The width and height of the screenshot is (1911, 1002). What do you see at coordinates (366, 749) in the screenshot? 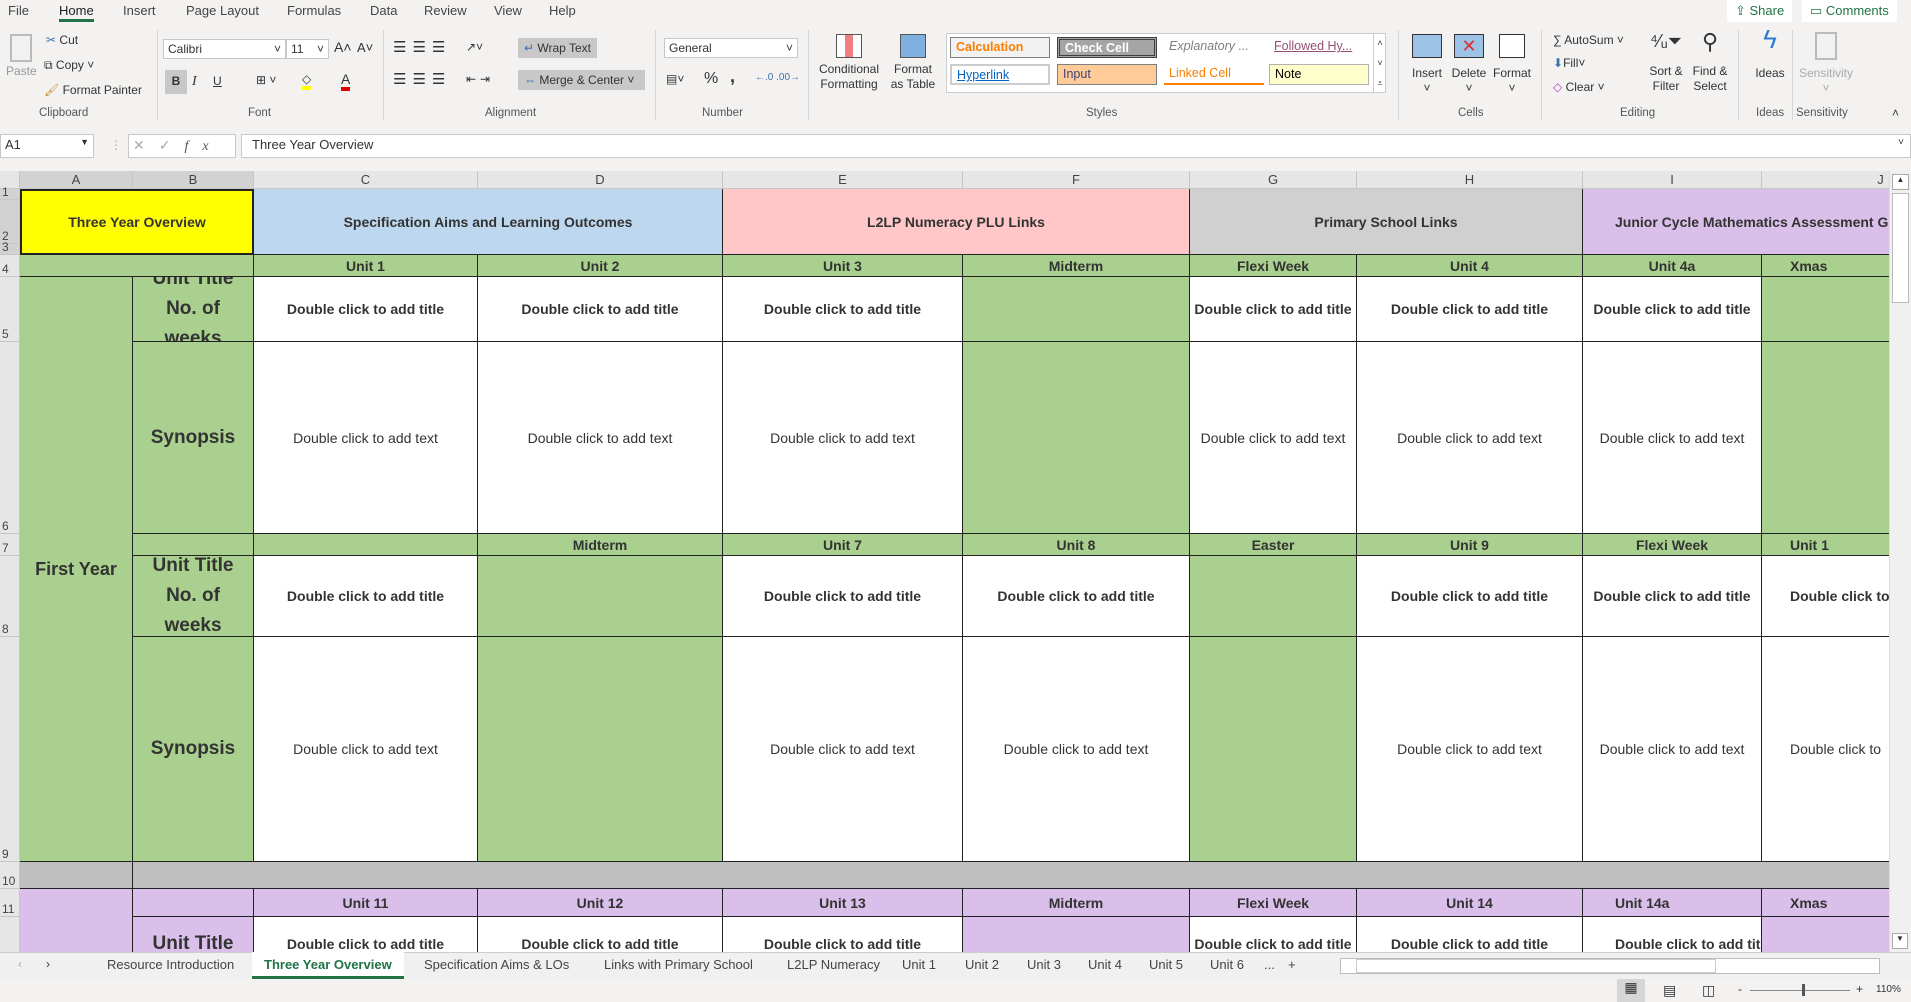
I see `cell-C9: Double click to add text` at bounding box center [366, 749].